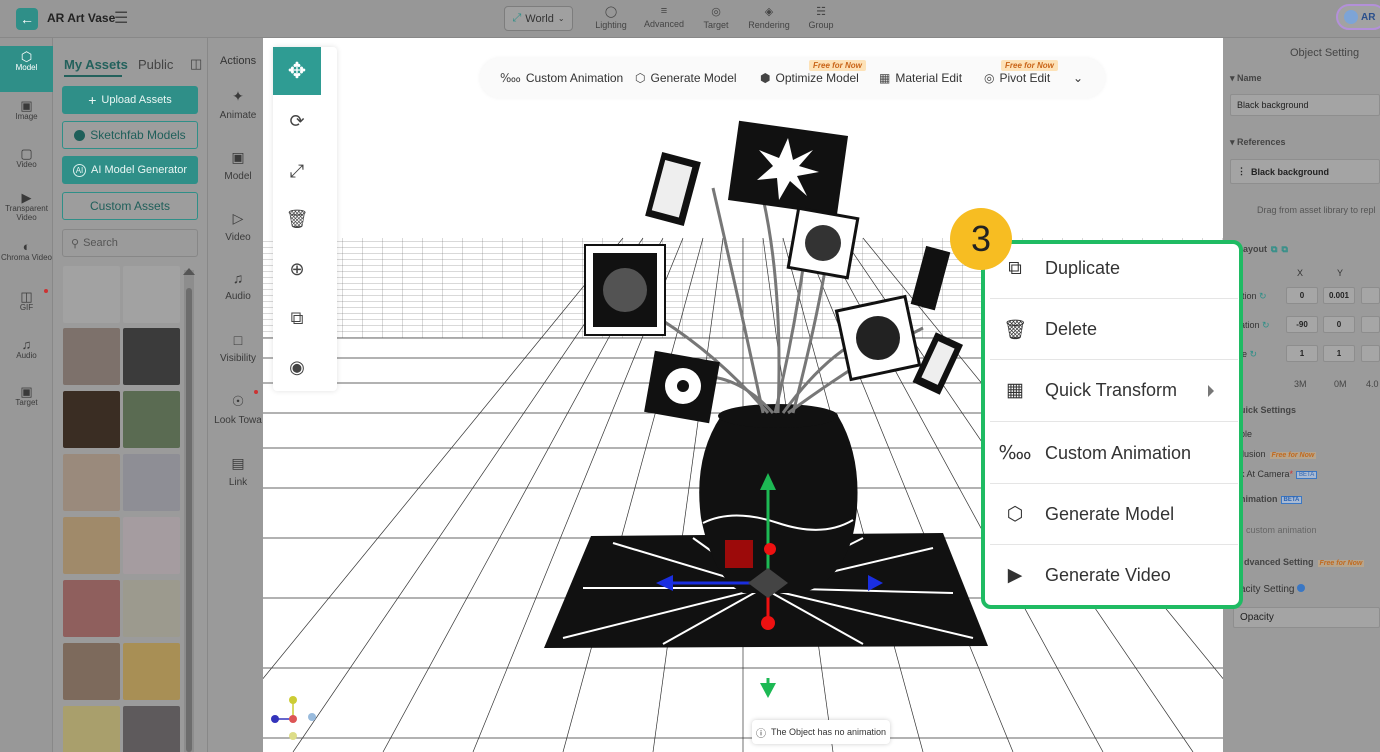  What do you see at coordinates (297, 367) in the screenshot?
I see `eye-icon: ◉` at bounding box center [297, 367].